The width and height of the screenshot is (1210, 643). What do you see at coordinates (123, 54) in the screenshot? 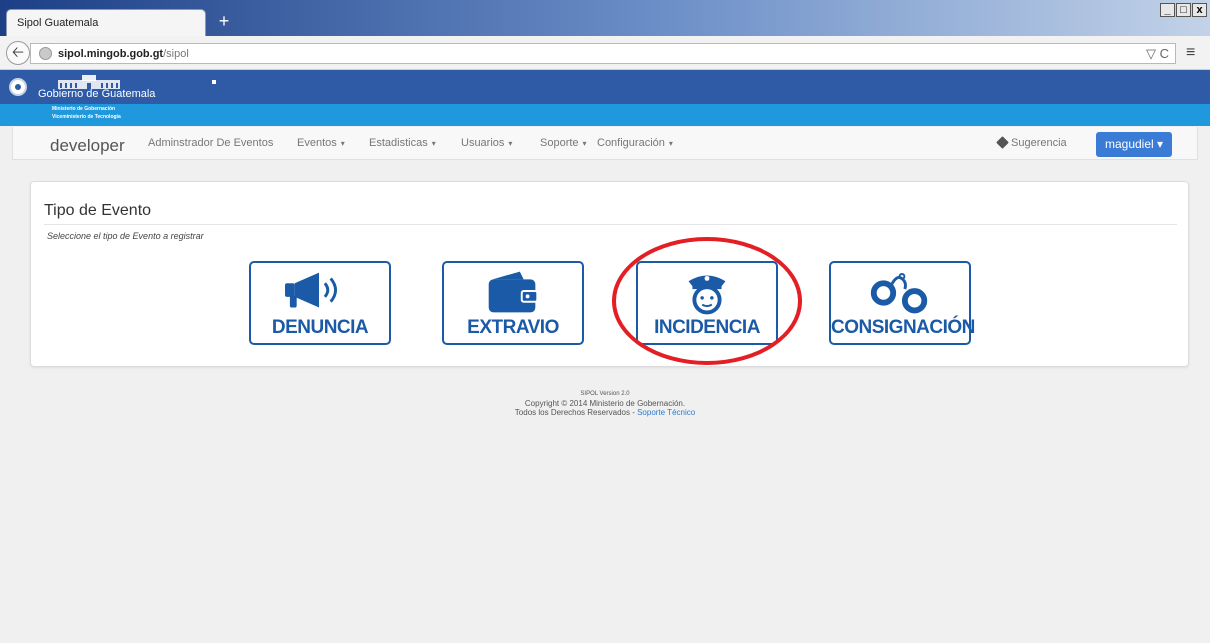
I see `url-text: sipol.mingob.gob.gt/sipol` at bounding box center [123, 54].